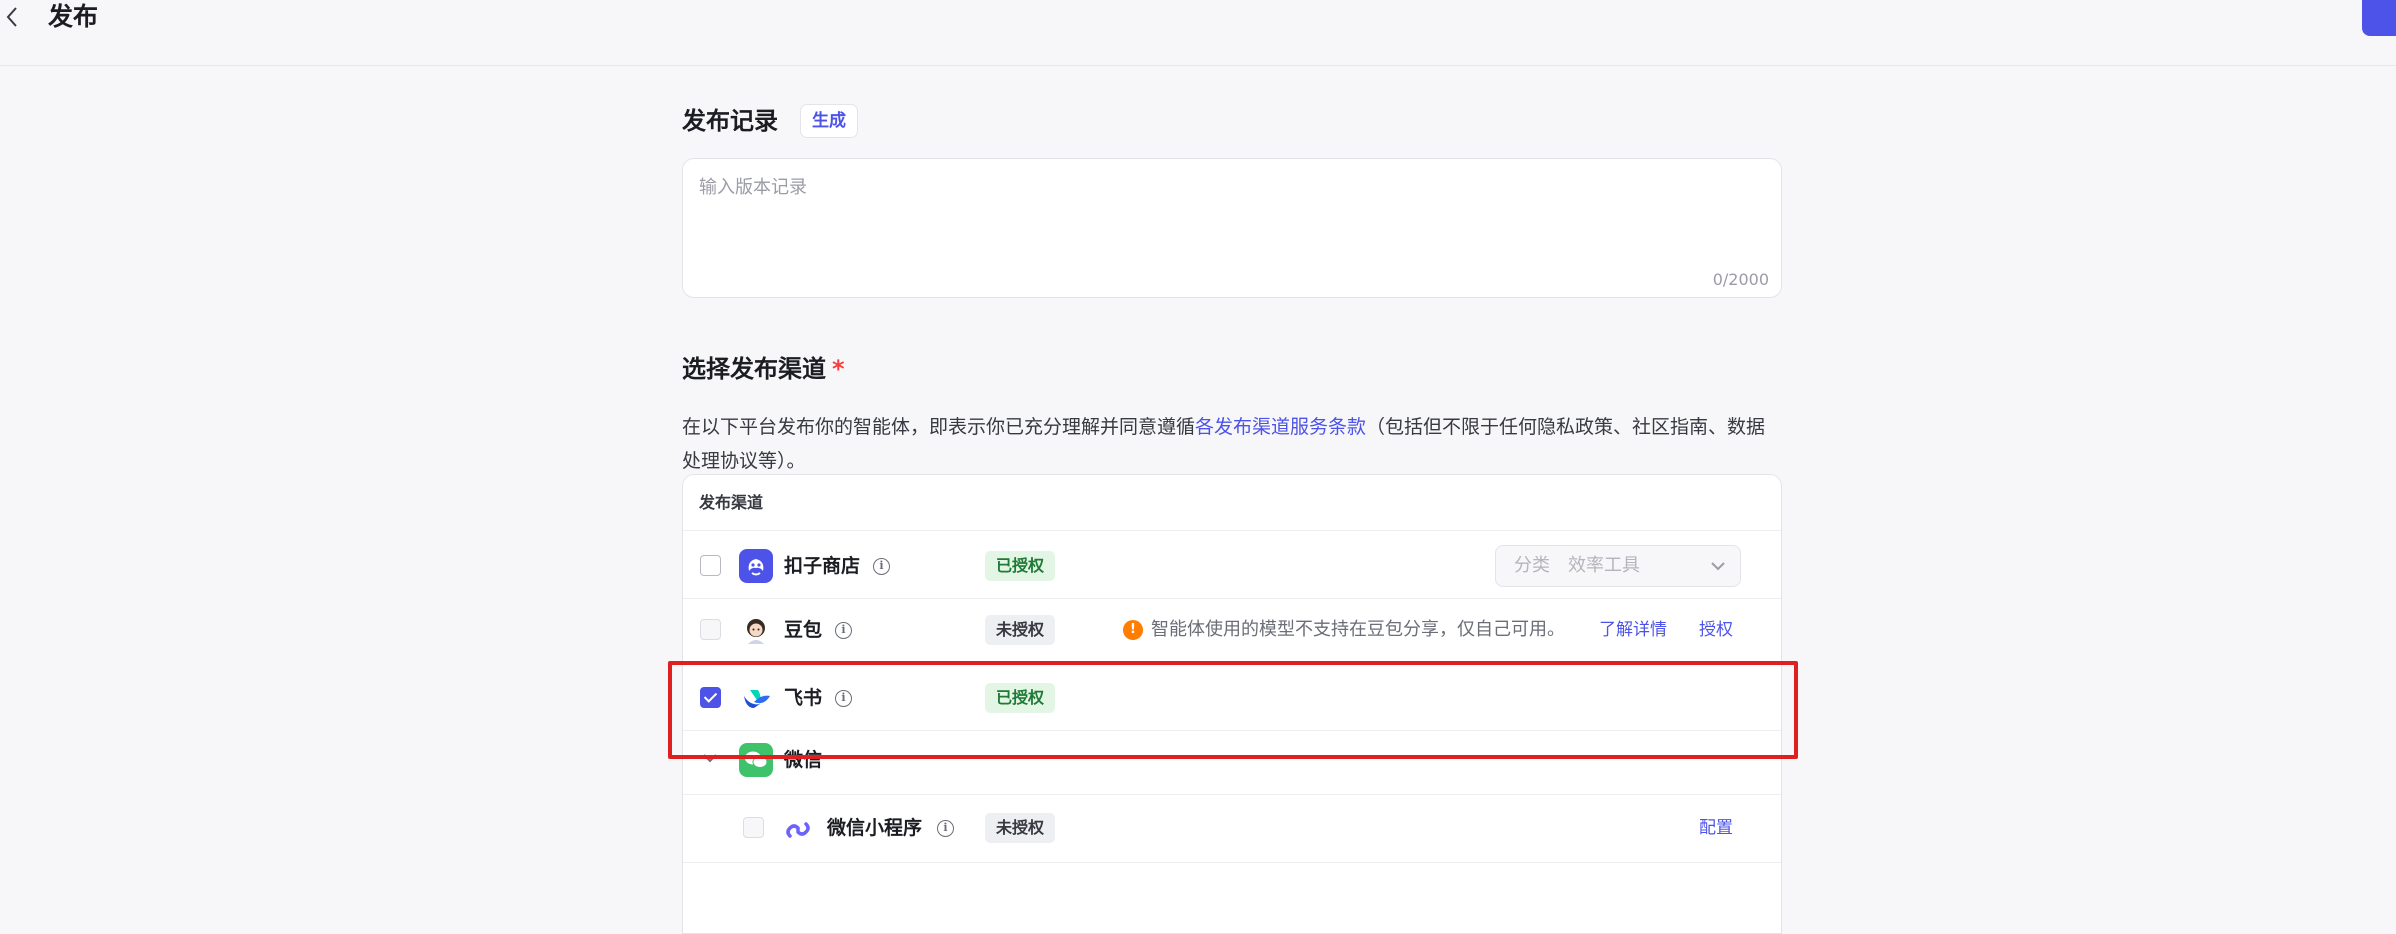 The width and height of the screenshot is (2396, 934). I want to click on page-title: 发布, so click(73, 16).